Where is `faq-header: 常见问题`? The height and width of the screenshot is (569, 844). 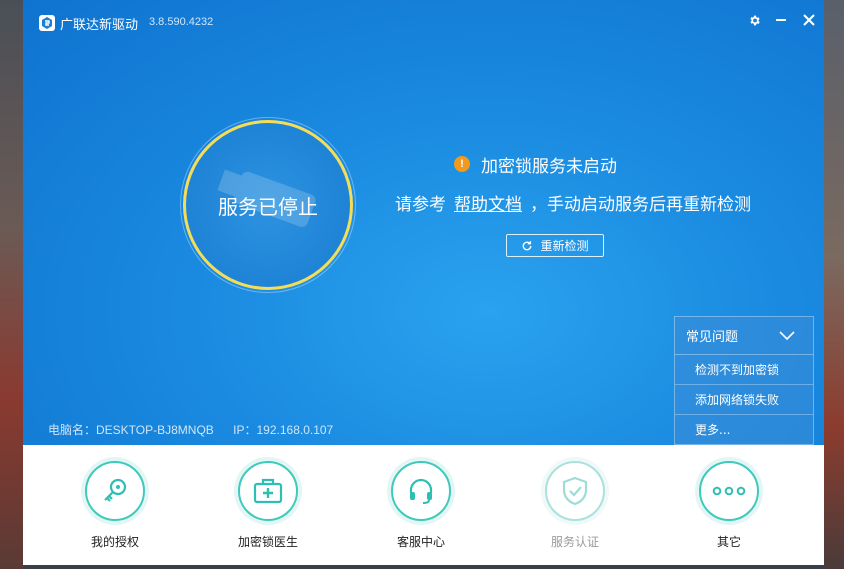
faq-header: 常见问题 is located at coordinates (744, 336).